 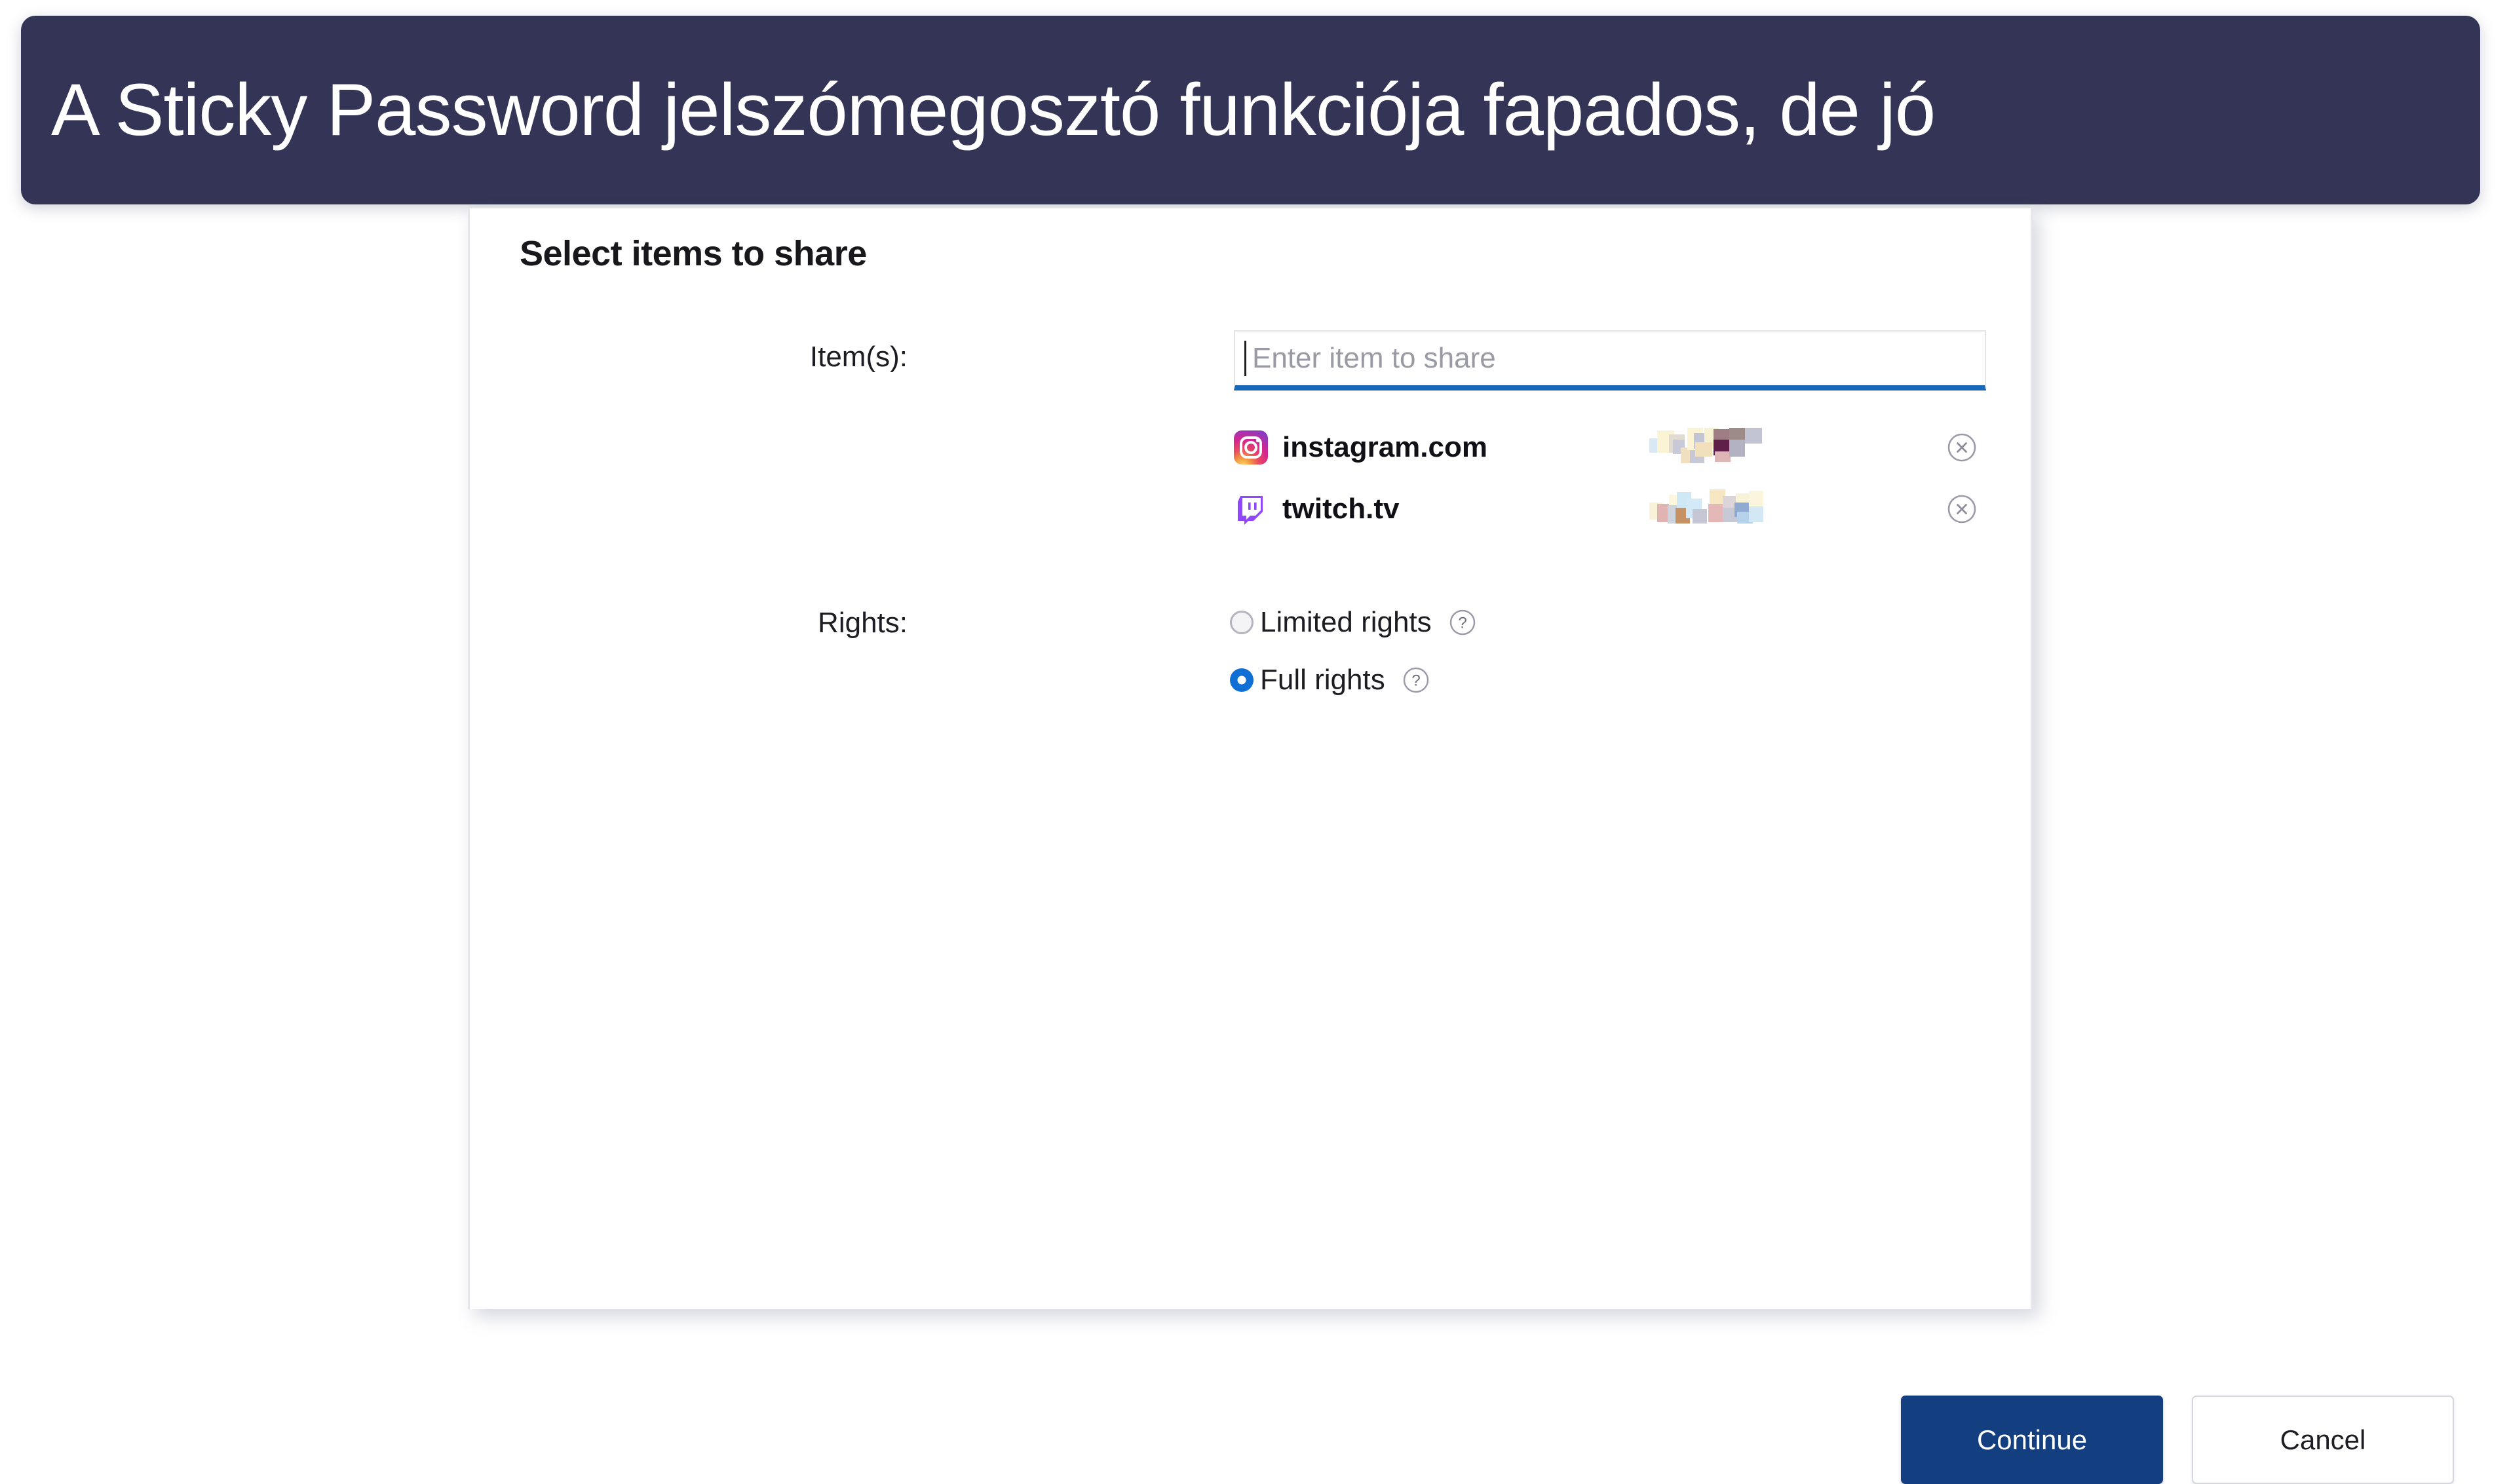 I want to click on rights-option-label: Limited rights, so click(x=1346, y=622).